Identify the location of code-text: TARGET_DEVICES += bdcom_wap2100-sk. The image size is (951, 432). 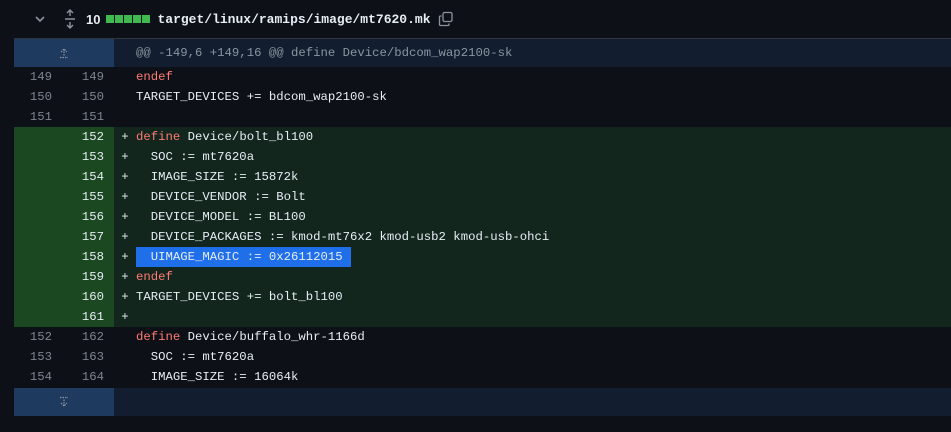
(261, 97).